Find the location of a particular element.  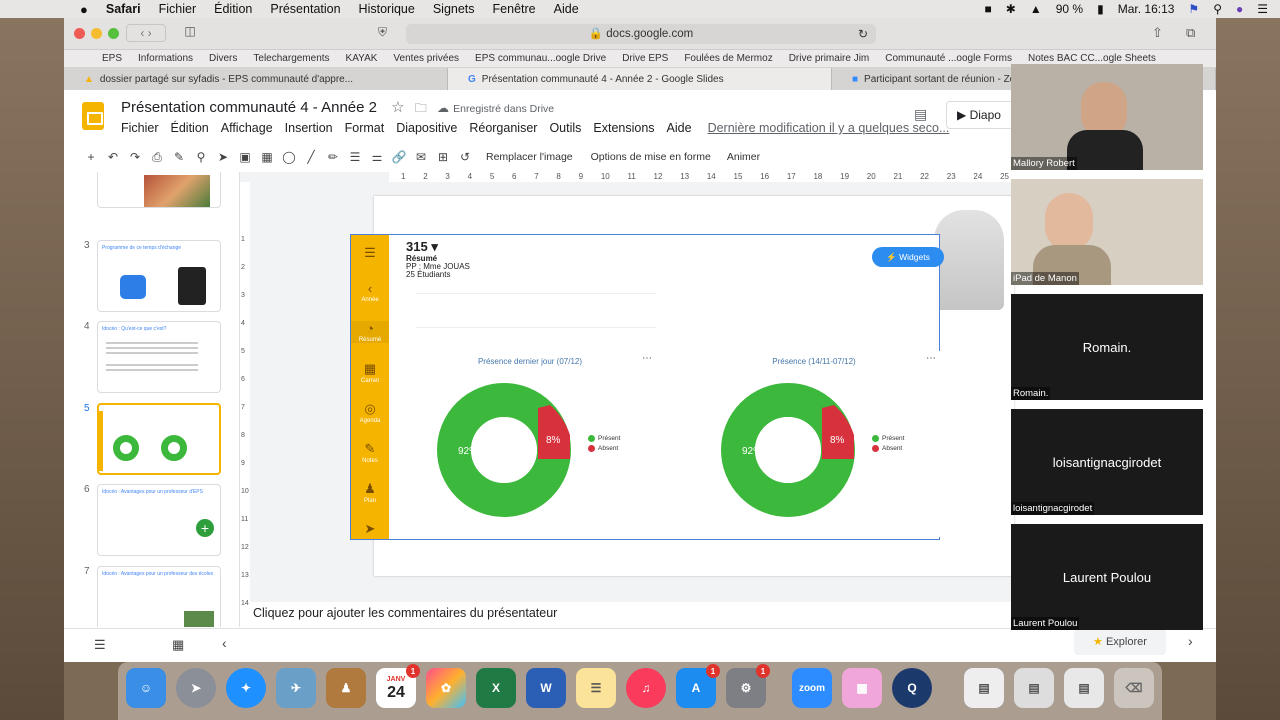

photos-icon: ✿ is located at coordinates (446, 688).